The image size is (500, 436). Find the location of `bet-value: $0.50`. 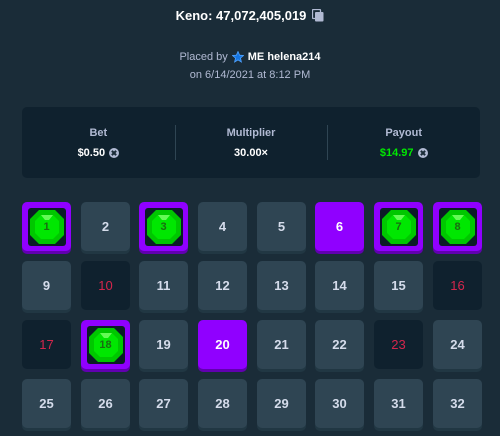

bet-value: $0.50 is located at coordinates (91, 152).